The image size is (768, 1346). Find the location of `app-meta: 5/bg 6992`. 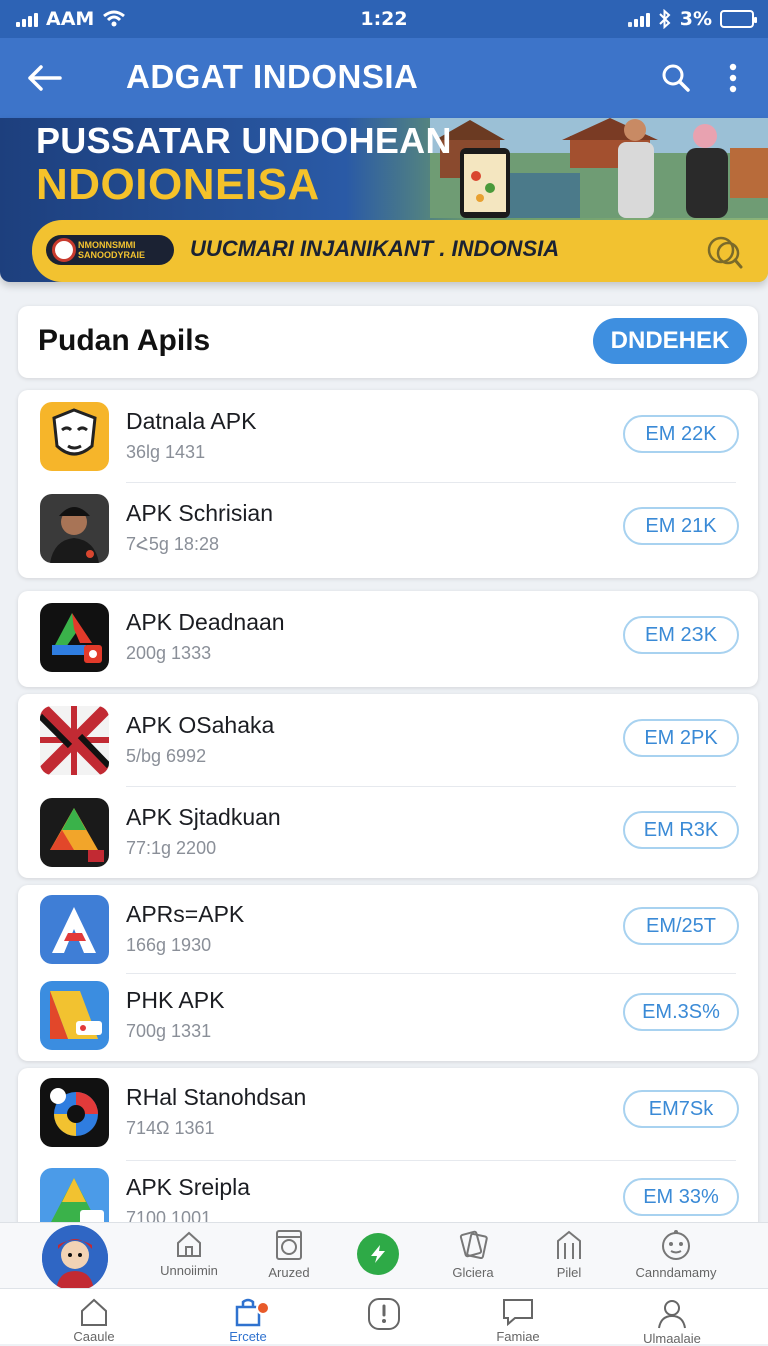

app-meta: 5/bg 6992 is located at coordinates (166, 756).